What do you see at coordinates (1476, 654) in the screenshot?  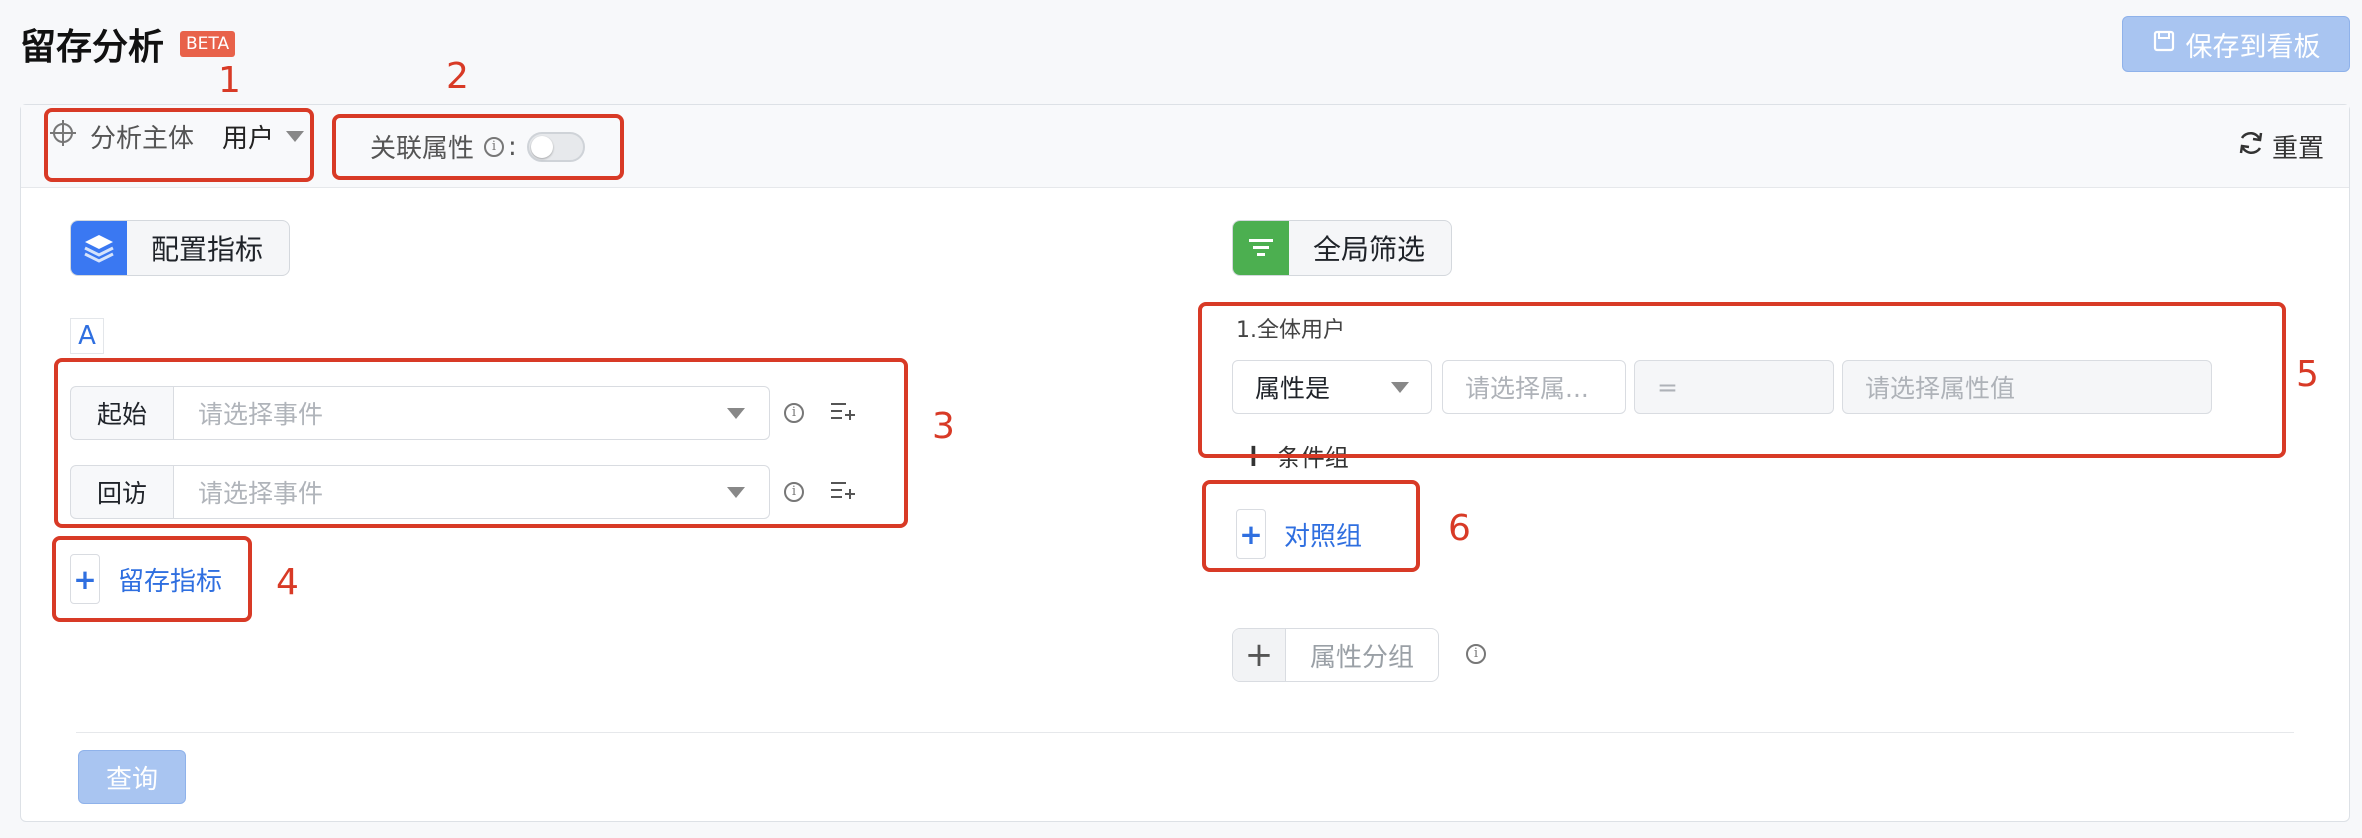 I see `info-icon: i` at bounding box center [1476, 654].